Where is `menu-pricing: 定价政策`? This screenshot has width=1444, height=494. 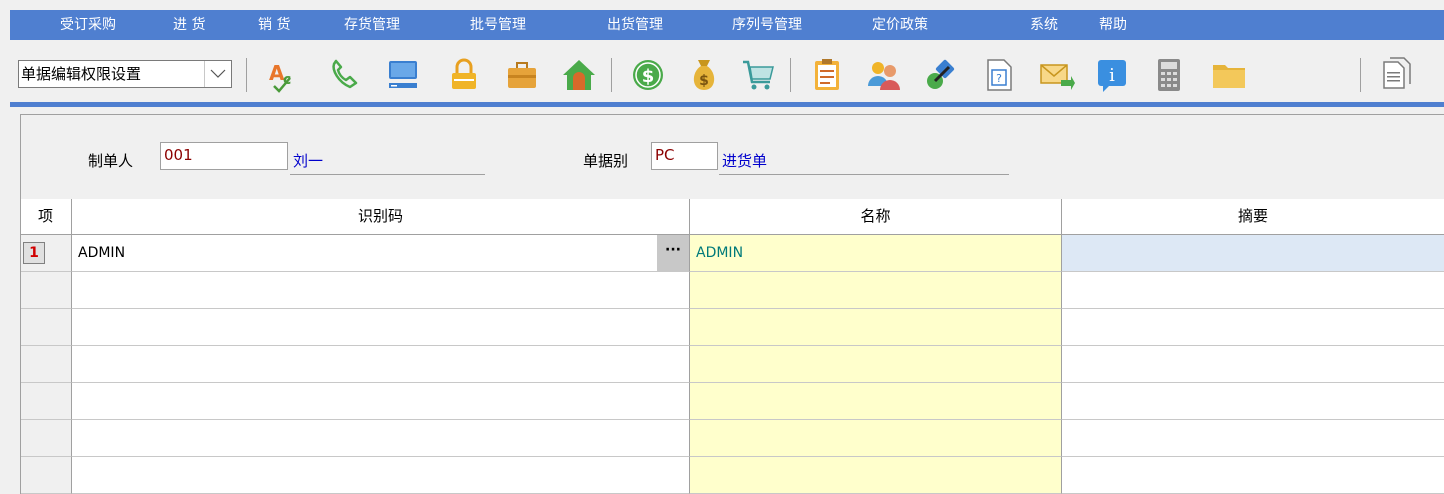 menu-pricing: 定价政策 is located at coordinates (900, 25).